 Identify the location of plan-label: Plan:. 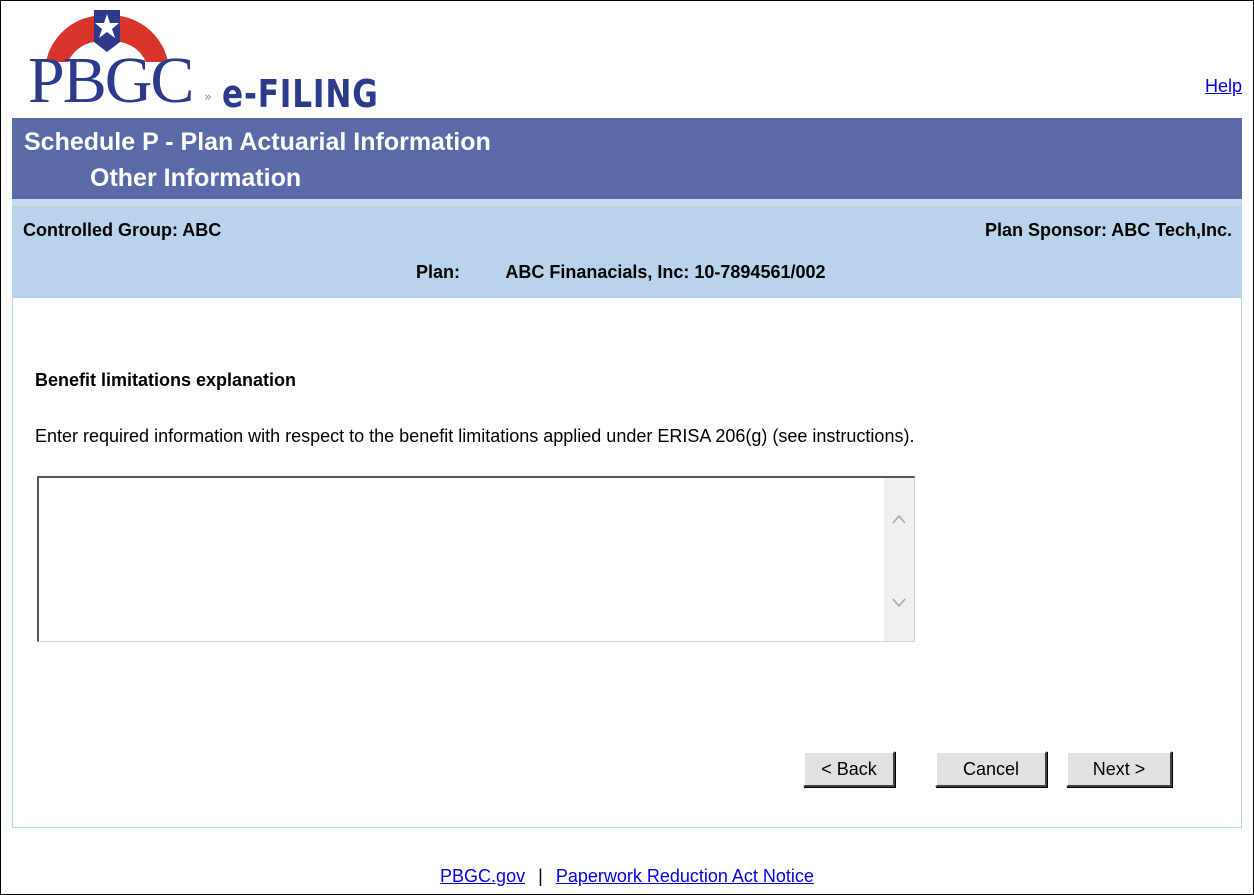
(438, 272).